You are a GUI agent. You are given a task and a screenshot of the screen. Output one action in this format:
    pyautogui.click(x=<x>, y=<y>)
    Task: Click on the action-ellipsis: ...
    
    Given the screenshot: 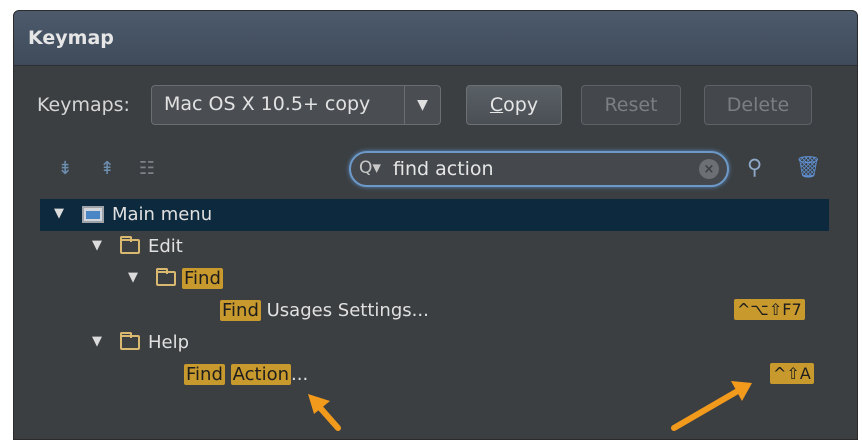 What is the action you would take?
    pyautogui.click(x=300, y=374)
    